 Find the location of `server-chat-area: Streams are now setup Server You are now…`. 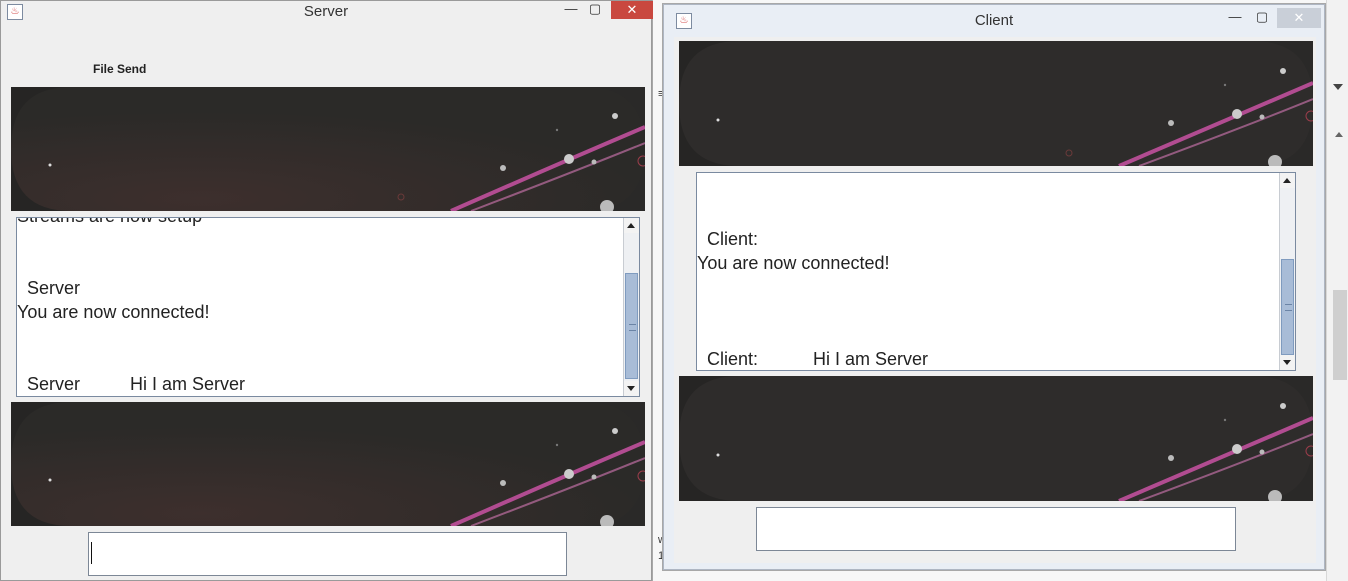

server-chat-area: Streams are now setup Server You are now… is located at coordinates (328, 307).